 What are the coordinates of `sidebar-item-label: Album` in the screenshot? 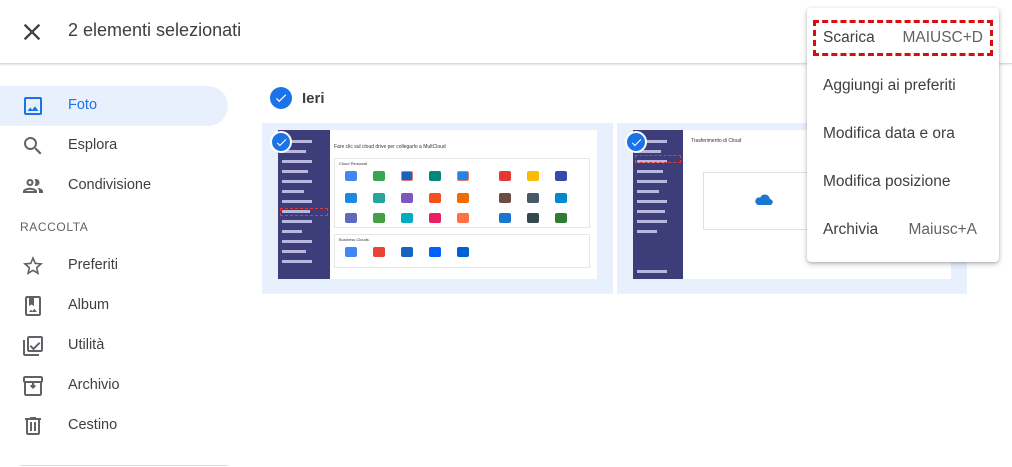 It's located at (89, 305).